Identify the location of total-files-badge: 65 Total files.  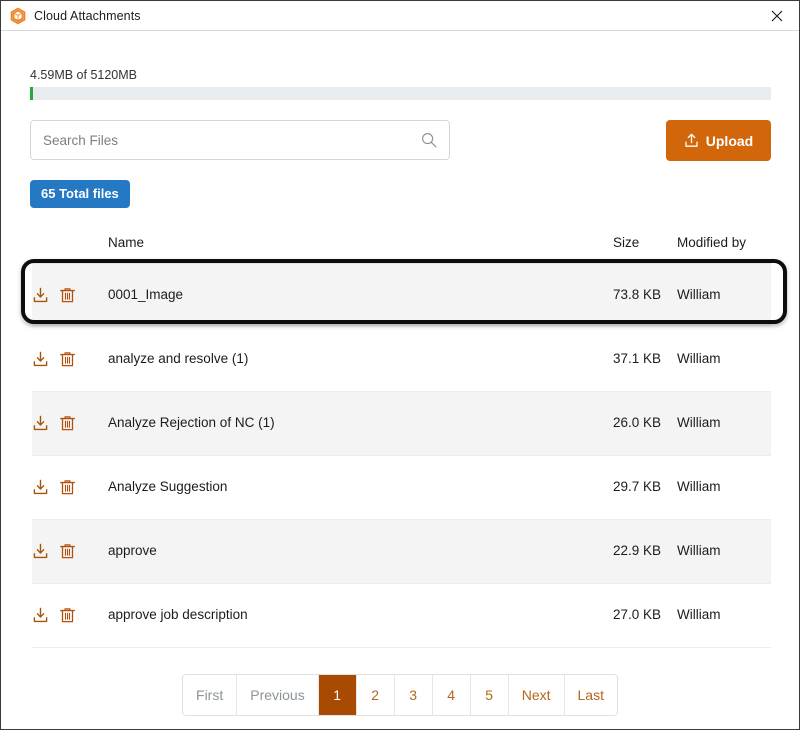
(80, 194).